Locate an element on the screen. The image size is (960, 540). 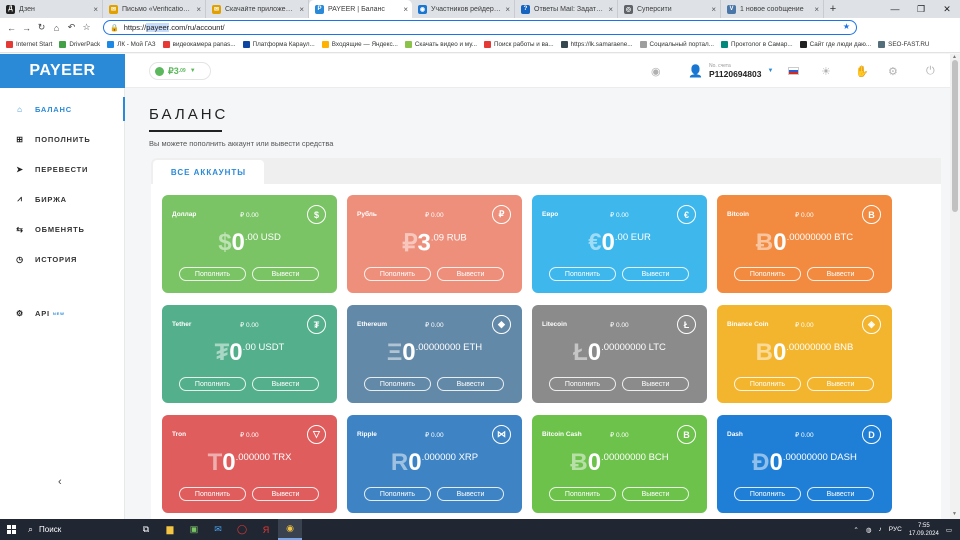
browser-tab: ✉ Скачайте приложение Ya...× is located at coordinates (257, 9).